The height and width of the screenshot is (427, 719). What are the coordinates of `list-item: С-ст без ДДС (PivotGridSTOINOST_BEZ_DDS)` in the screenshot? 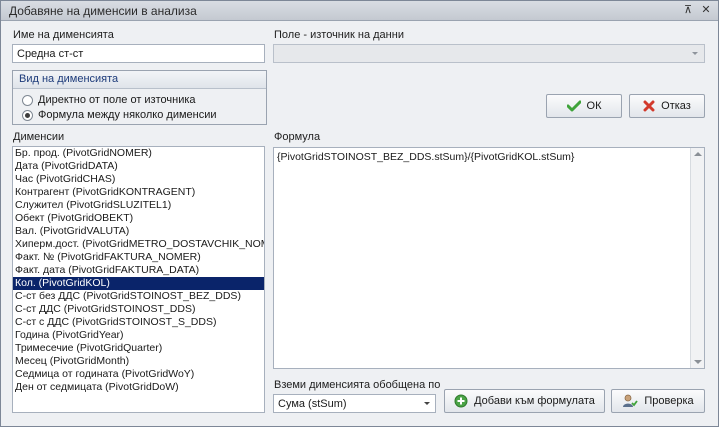 It's located at (138, 296).